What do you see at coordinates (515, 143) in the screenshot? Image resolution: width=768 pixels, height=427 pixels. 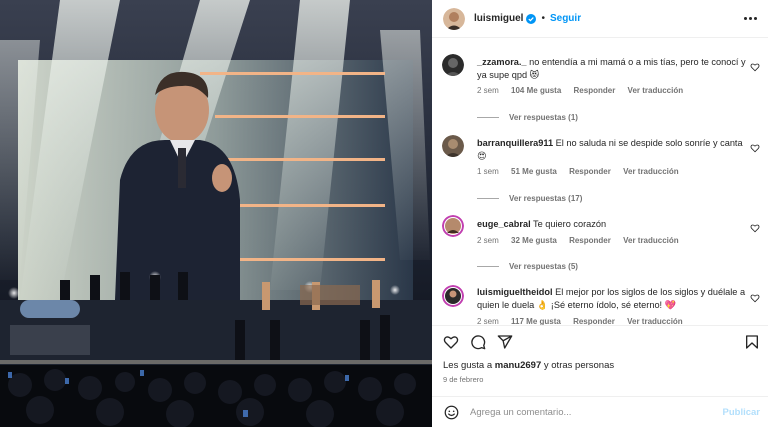 I see `comment-username: barranquillera911` at bounding box center [515, 143].